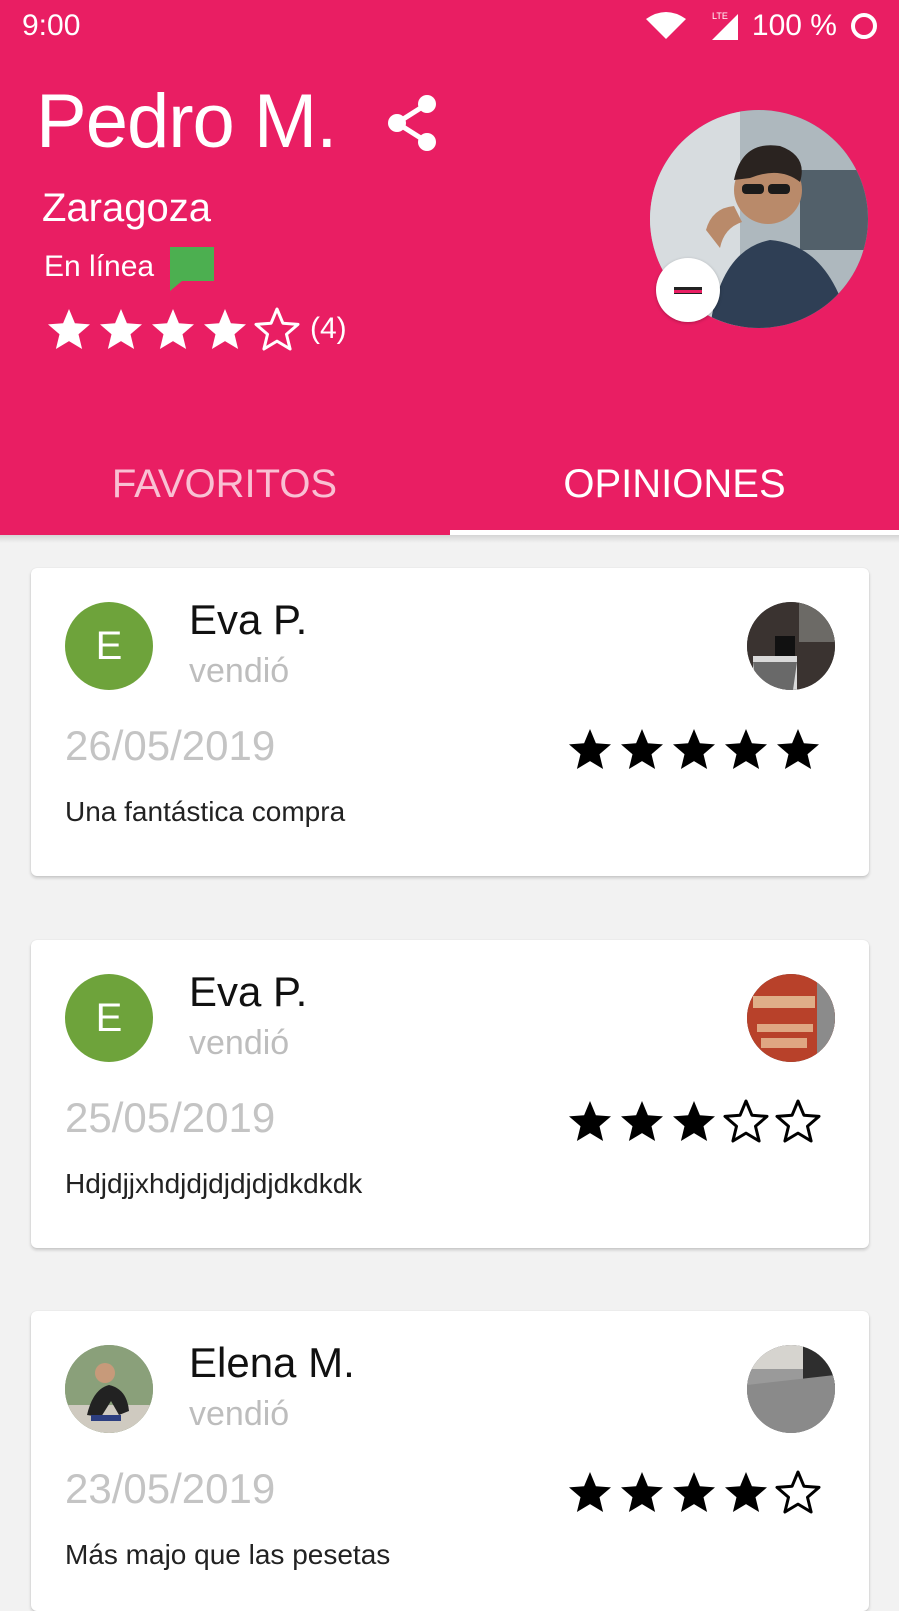 The height and width of the screenshot is (1611, 899). I want to click on book-cover-photo, so click(791, 1018).